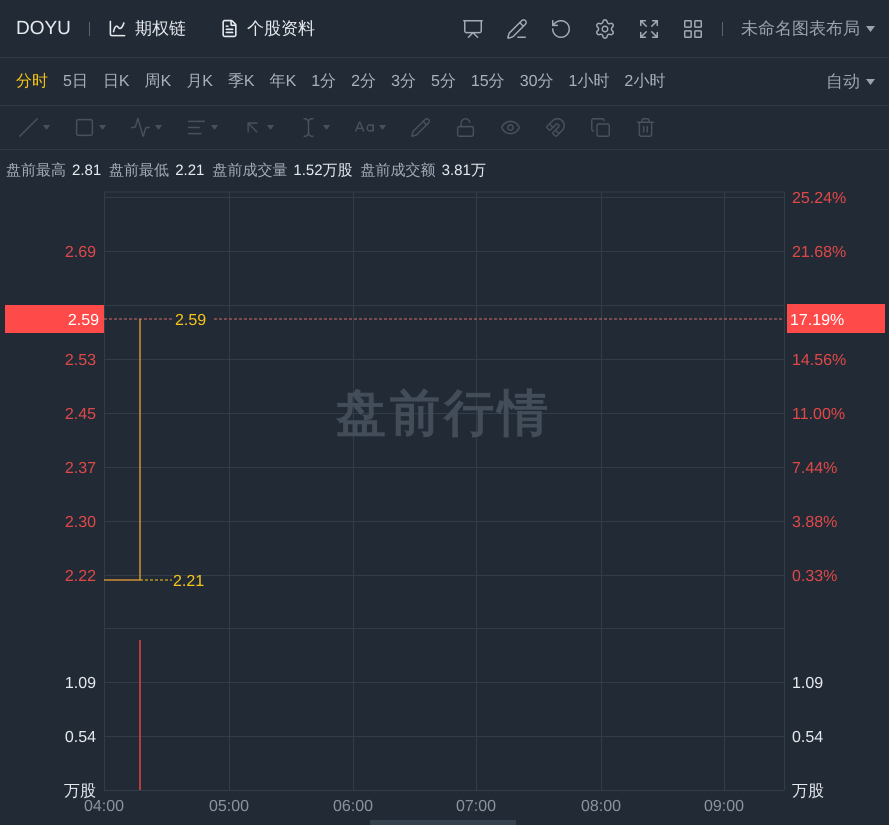 This screenshot has height=825, width=889. Describe the element at coordinates (283, 81) in the screenshot. I see `period-tab: 年K` at that location.